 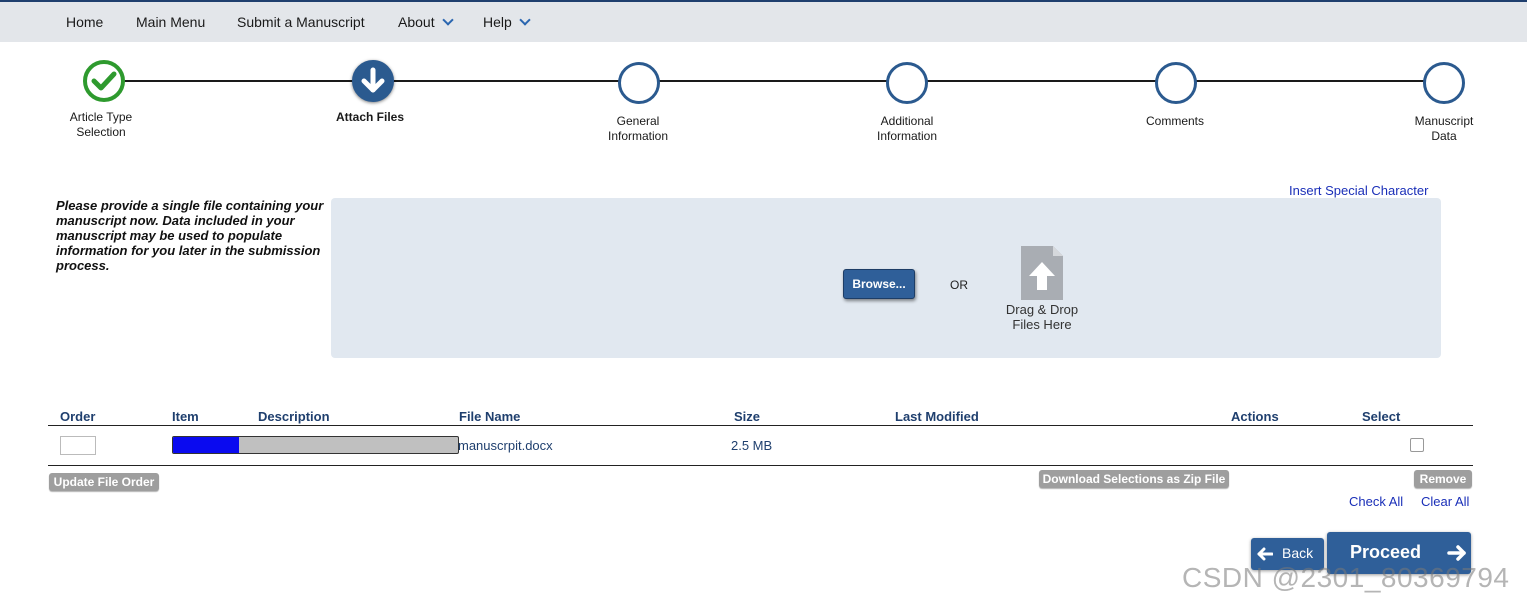 I want to click on select-checkbox, so click(x=1417, y=445).